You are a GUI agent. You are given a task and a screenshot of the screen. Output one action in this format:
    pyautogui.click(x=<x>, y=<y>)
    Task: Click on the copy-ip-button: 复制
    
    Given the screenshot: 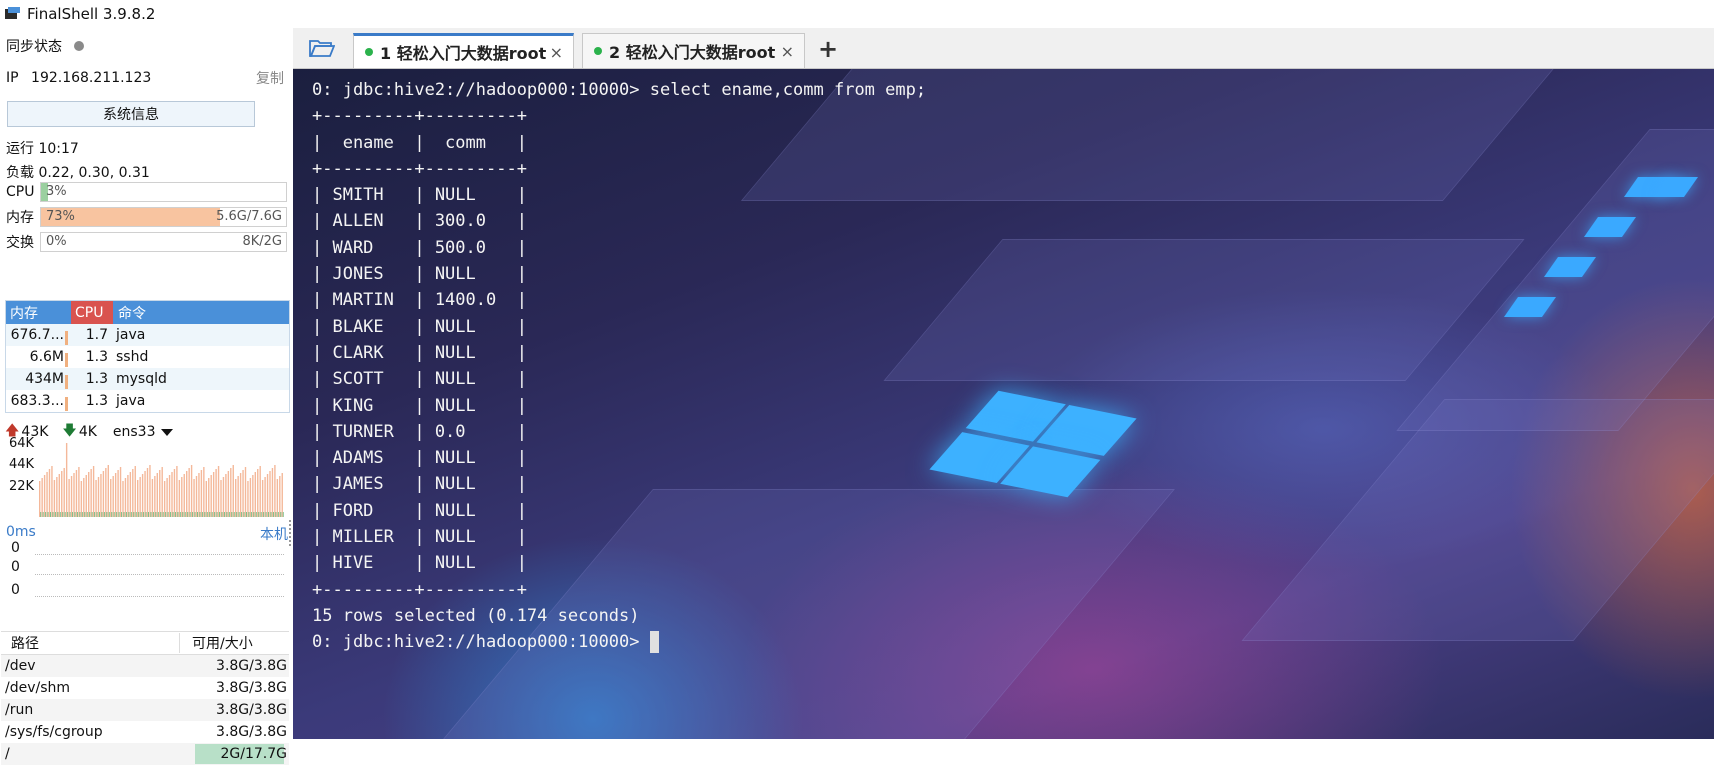 What is the action you would take?
    pyautogui.click(x=270, y=78)
    